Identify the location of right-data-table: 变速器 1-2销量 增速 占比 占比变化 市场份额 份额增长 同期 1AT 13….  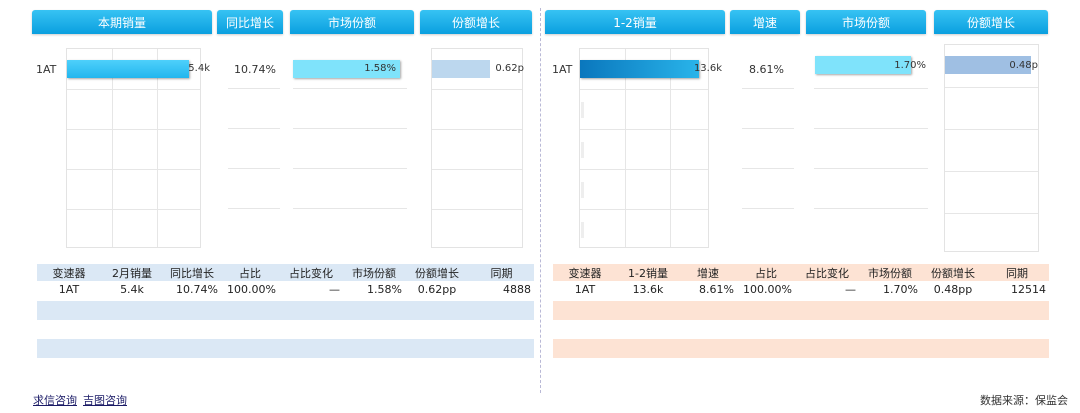
(801, 281).